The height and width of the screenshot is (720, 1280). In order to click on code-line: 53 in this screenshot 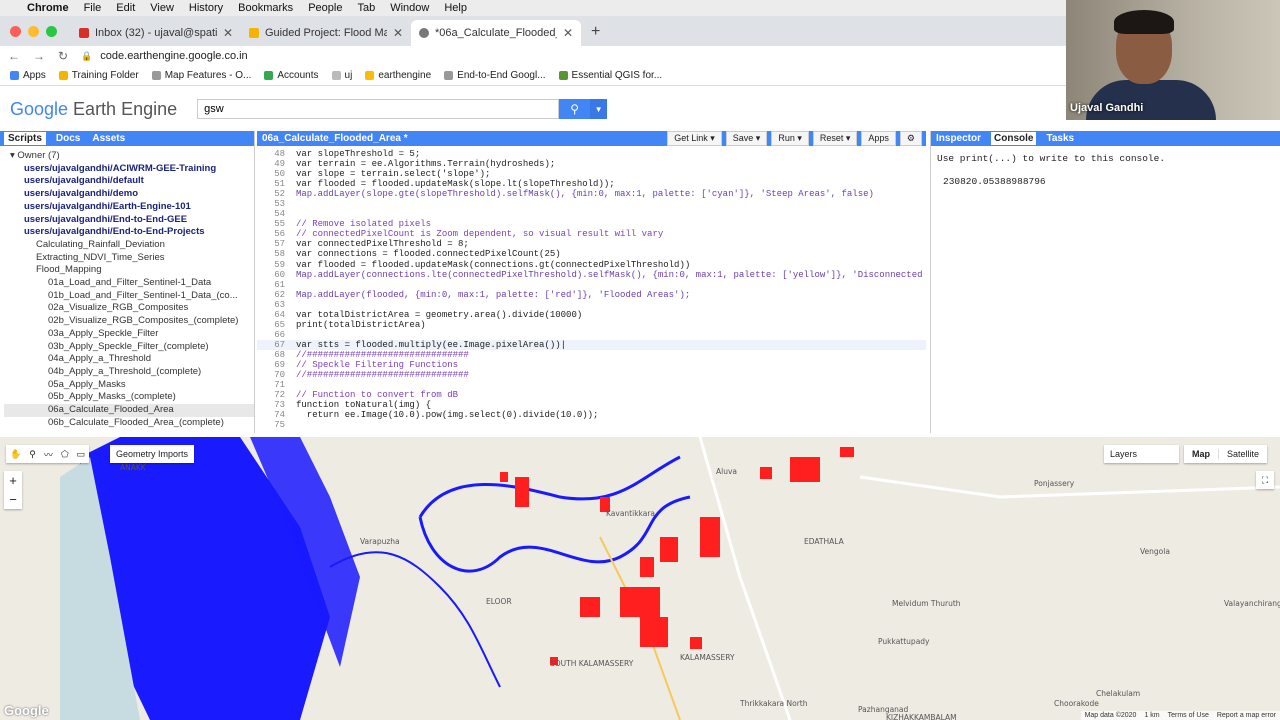, I will do `click(591, 204)`.